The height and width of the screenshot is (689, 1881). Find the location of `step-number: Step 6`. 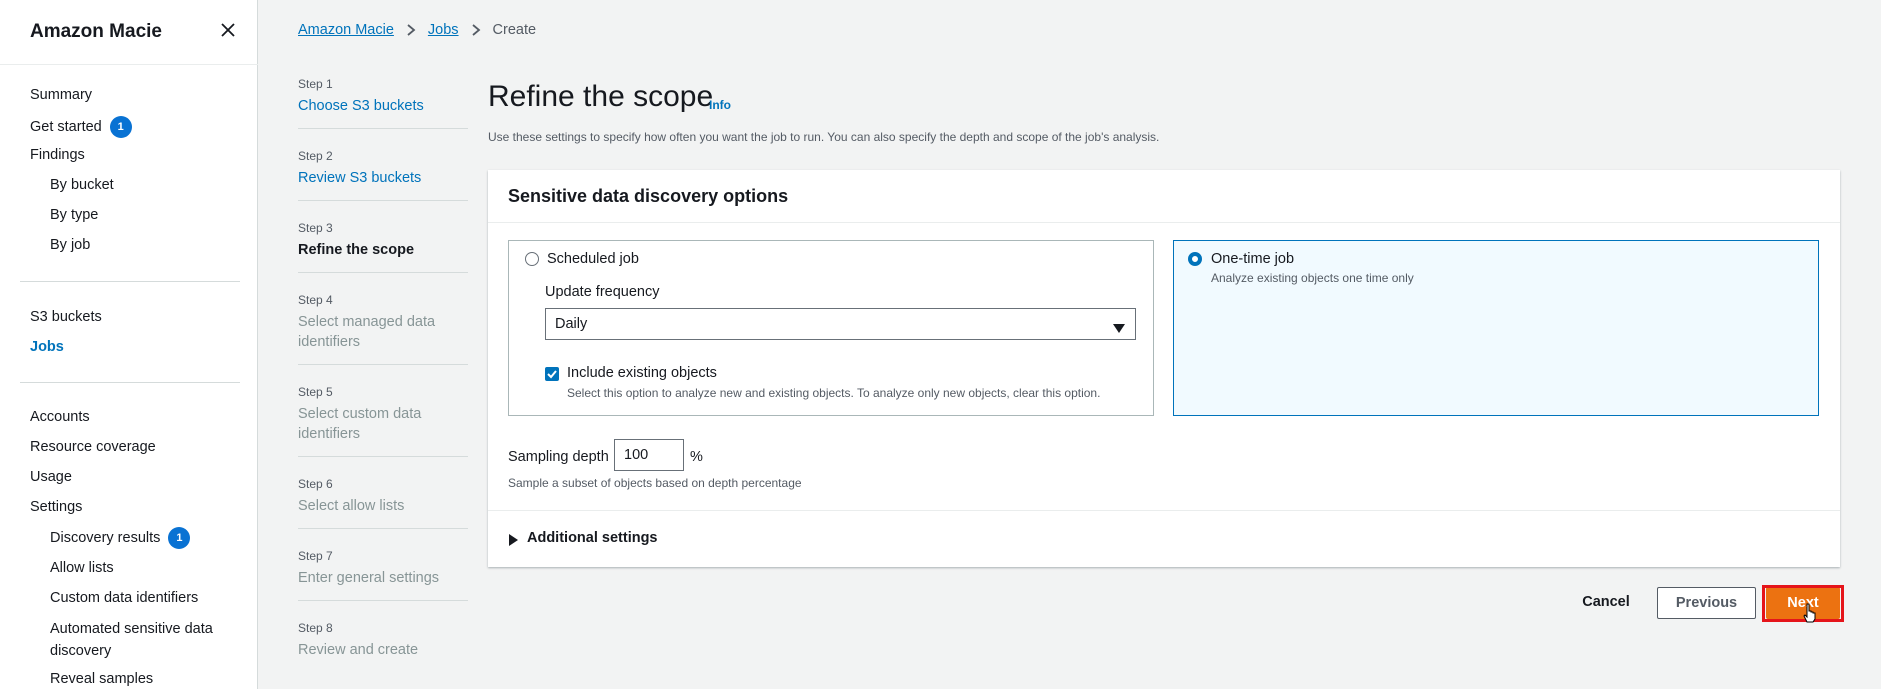

step-number: Step 6 is located at coordinates (315, 484).